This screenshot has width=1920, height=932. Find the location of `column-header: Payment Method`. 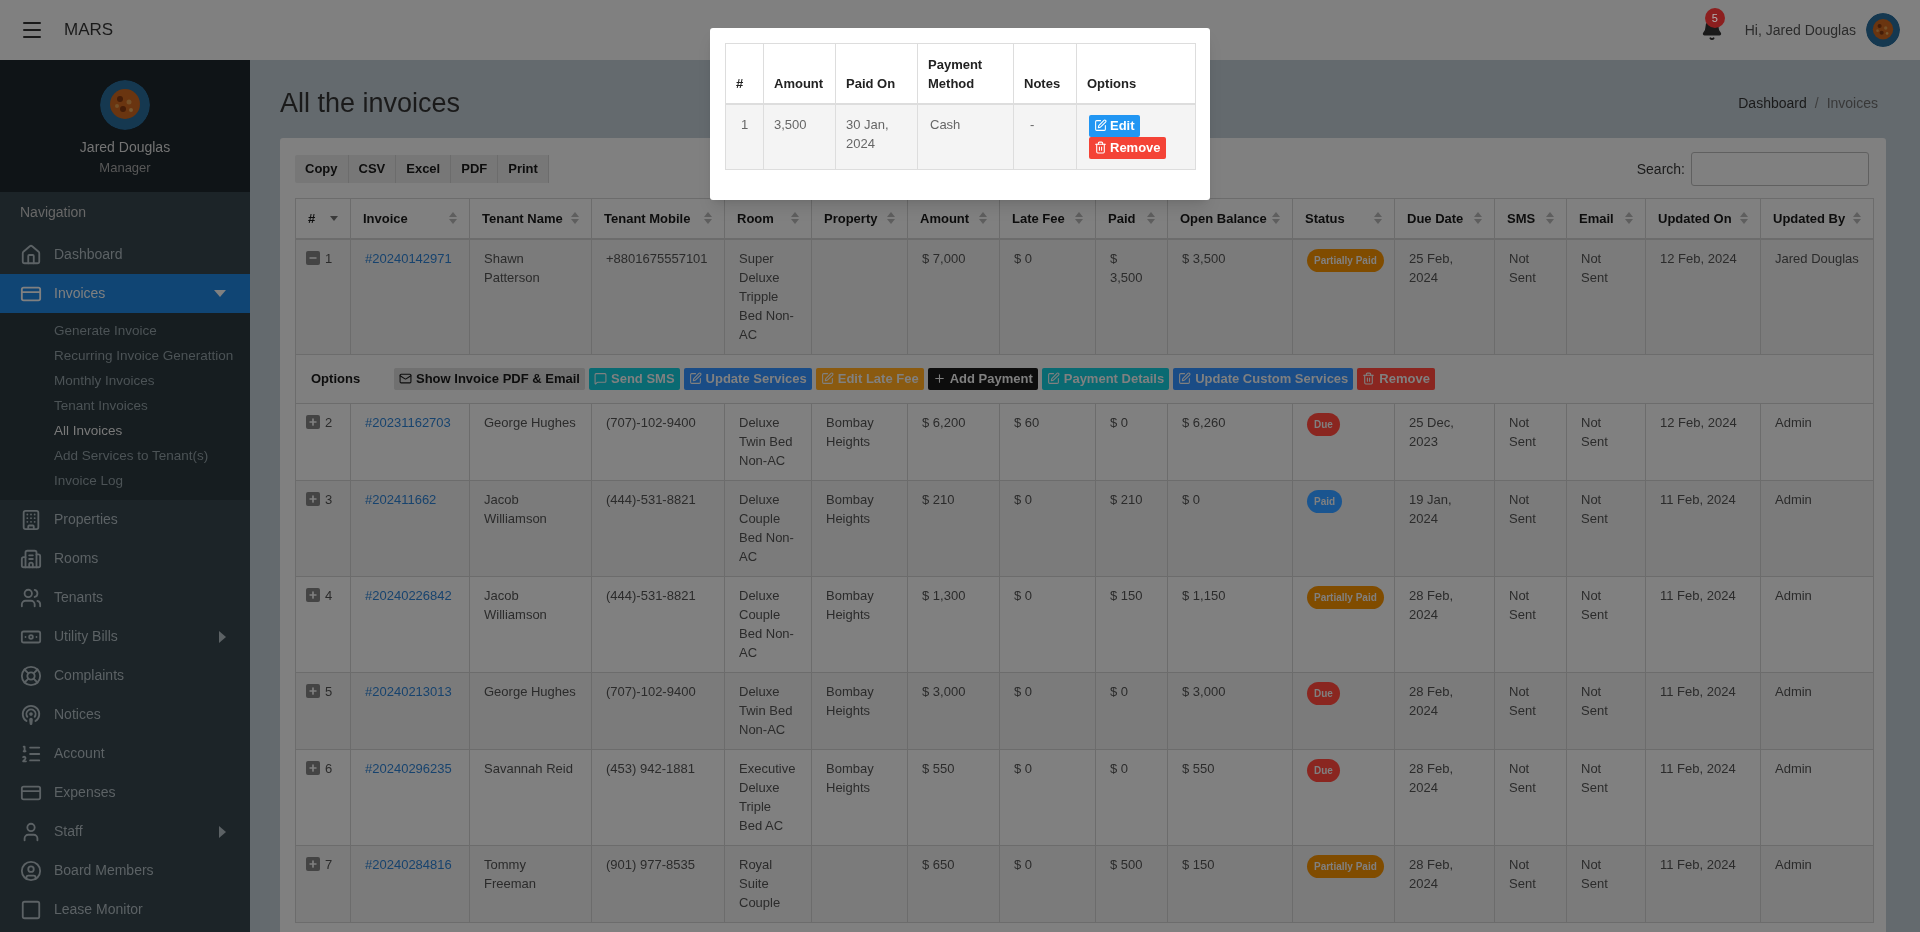

column-header: Payment Method is located at coordinates (965, 73).